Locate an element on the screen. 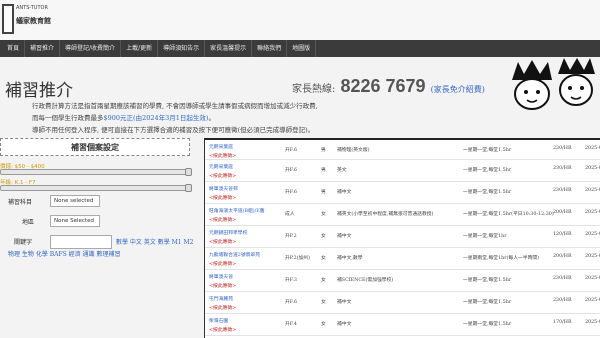 The width and height of the screenshot is (600, 338). logo-subtitle: 蟻家教育館 is located at coordinates (33, 21).